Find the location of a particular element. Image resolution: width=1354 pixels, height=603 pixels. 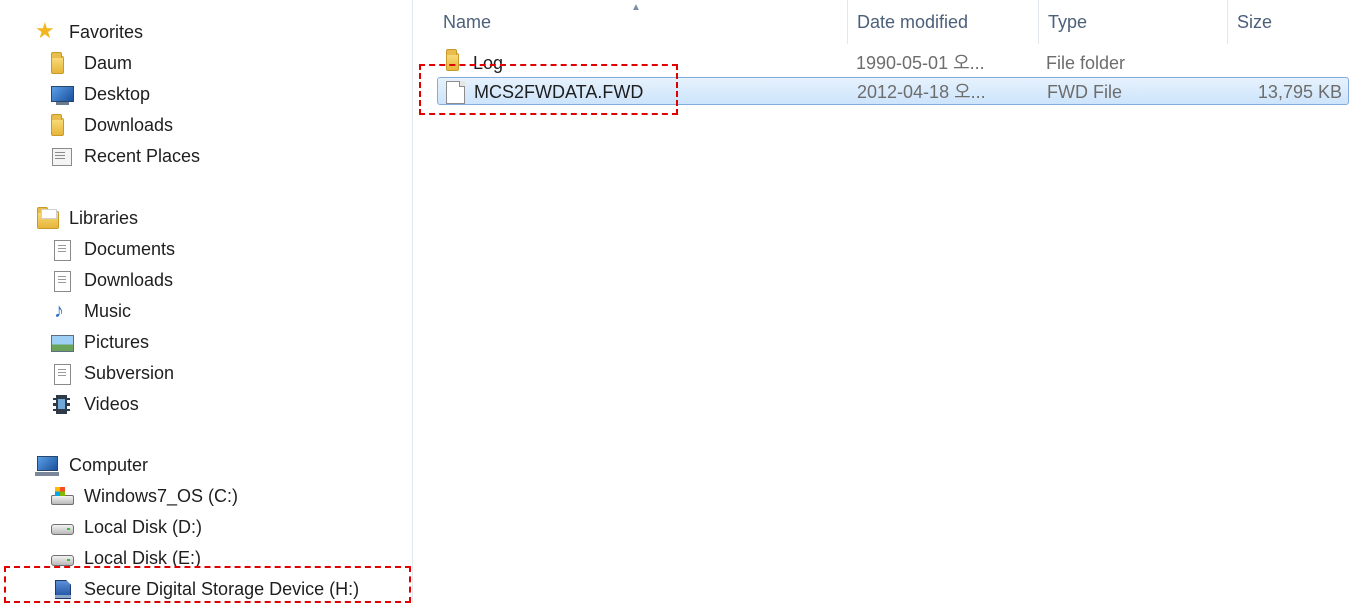

nav-favorites-label: Favorites is located at coordinates (106, 31).